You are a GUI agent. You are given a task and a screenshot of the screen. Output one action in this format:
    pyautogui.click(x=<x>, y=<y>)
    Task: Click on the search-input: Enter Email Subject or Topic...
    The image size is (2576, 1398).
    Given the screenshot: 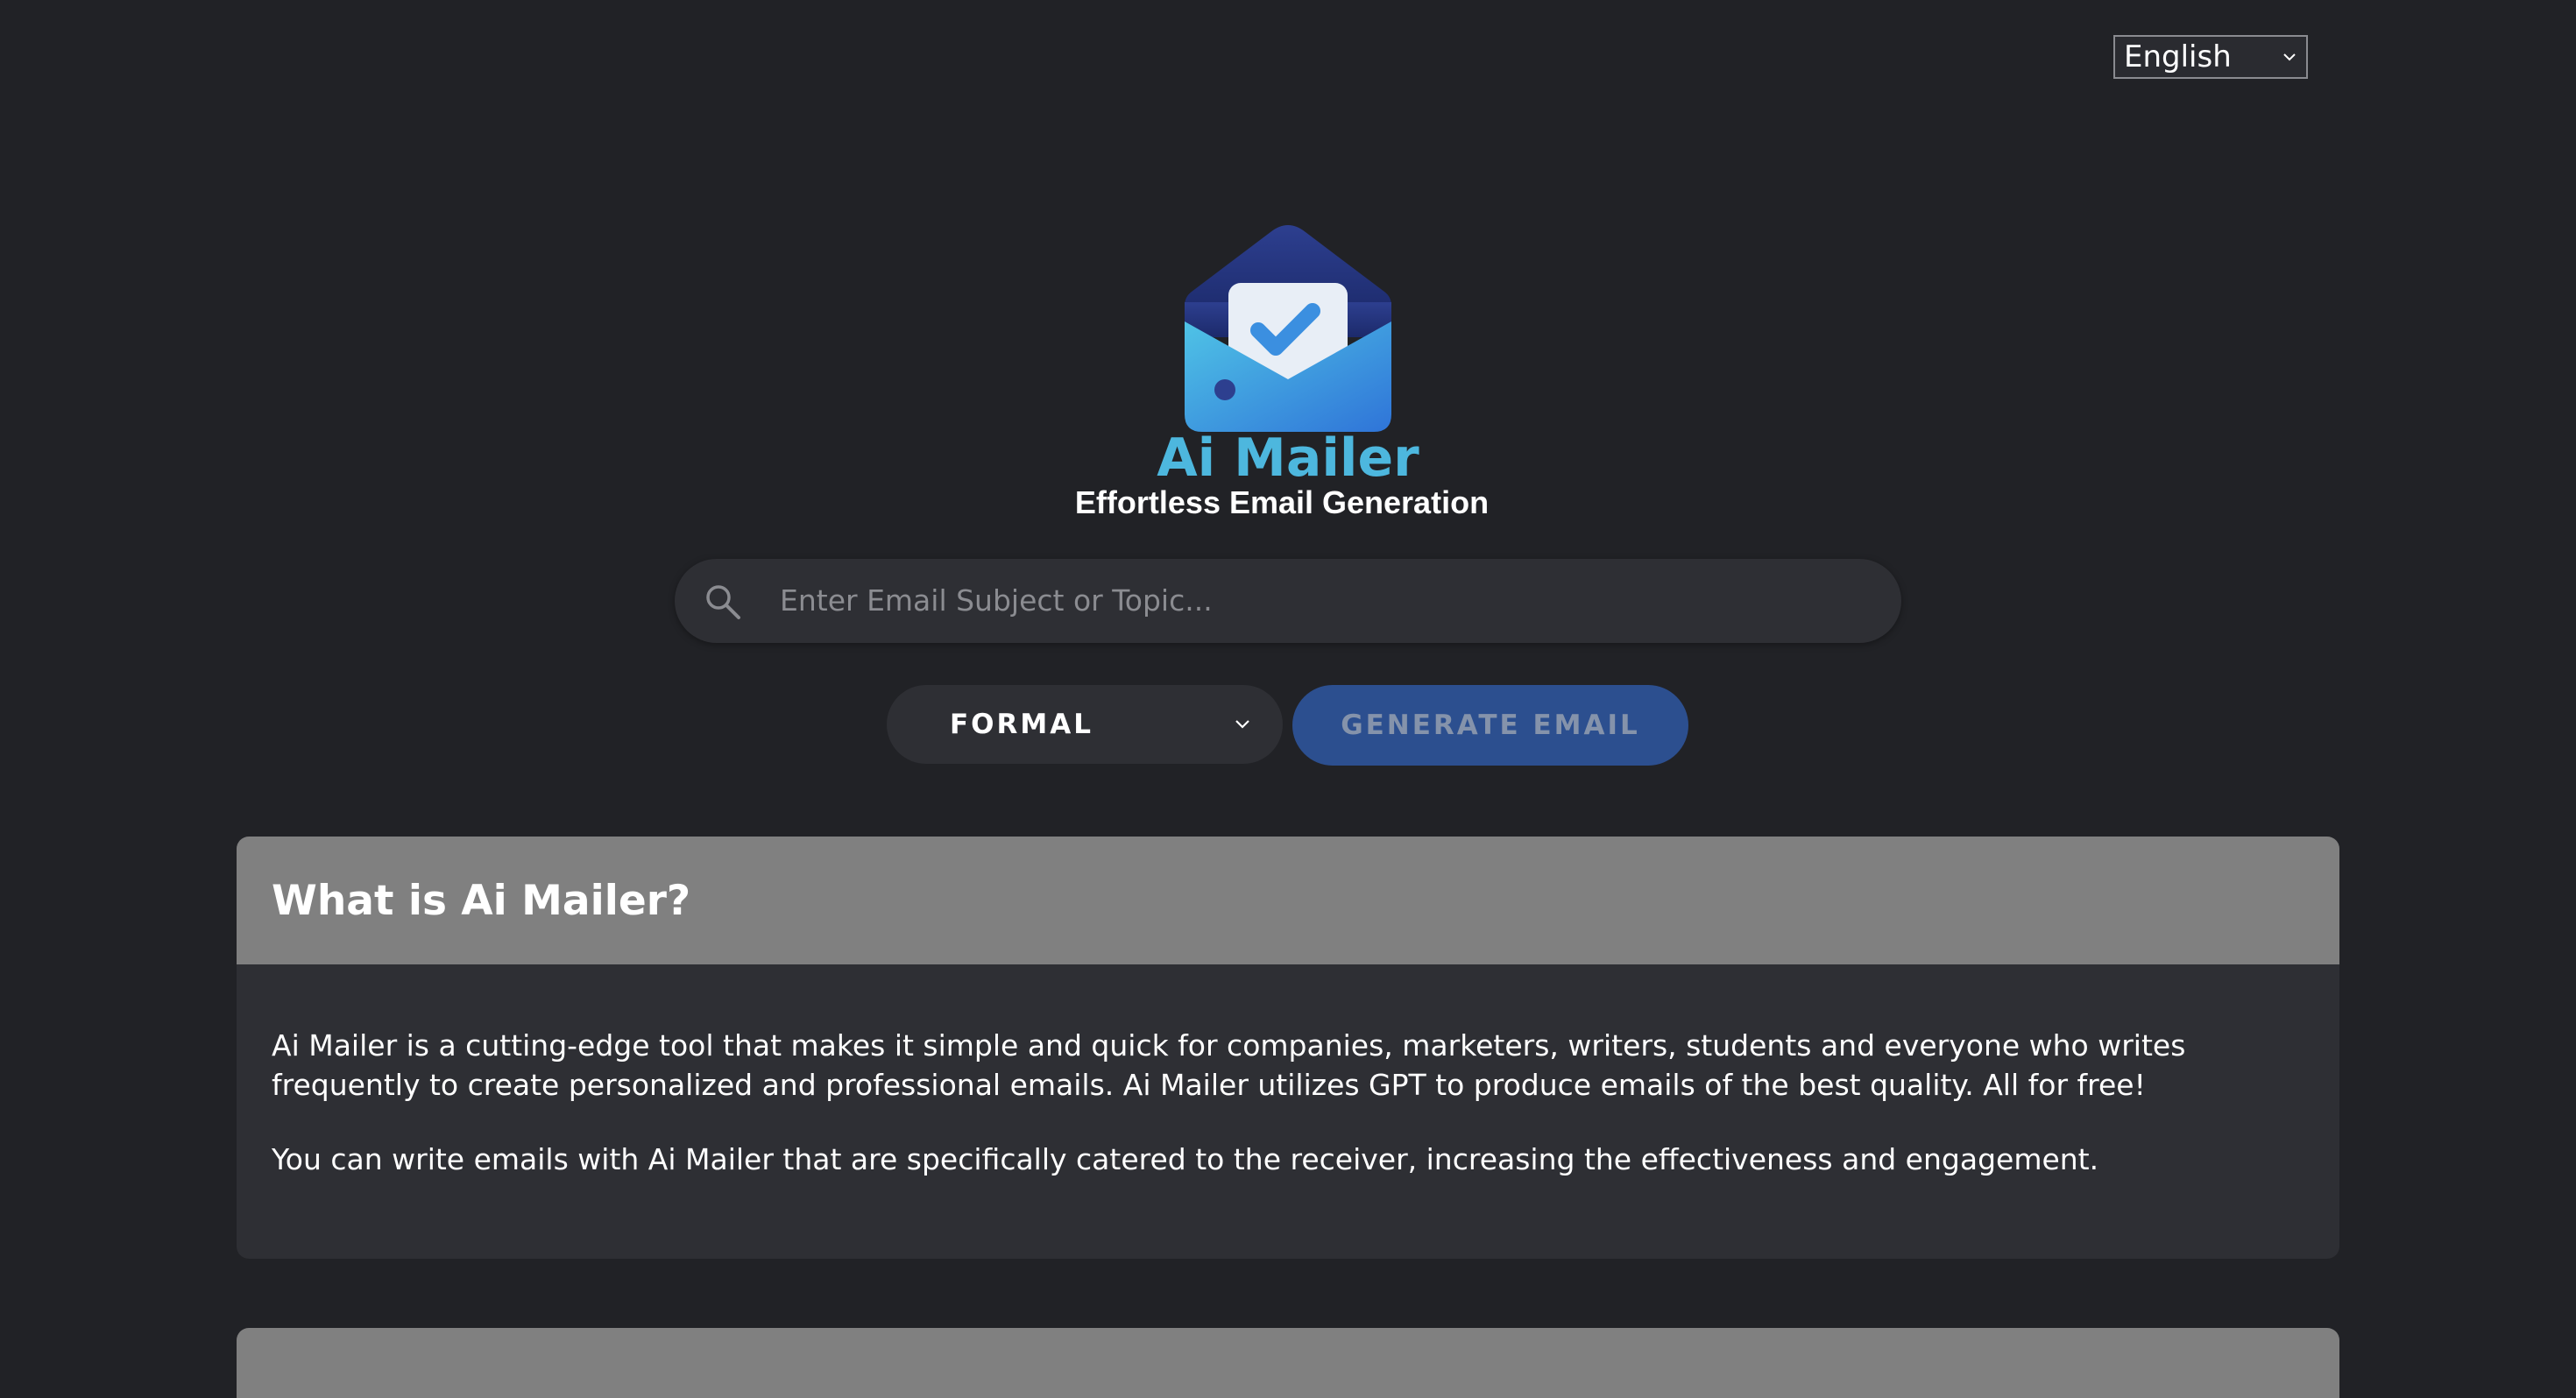 What is the action you would take?
    pyautogui.click(x=1288, y=601)
    